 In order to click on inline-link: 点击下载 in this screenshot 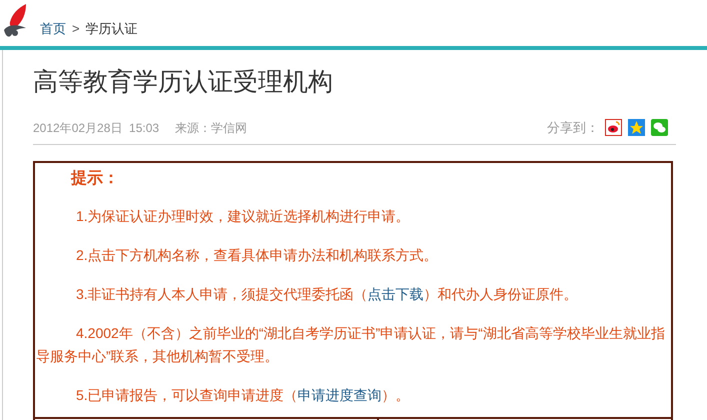, I will do `click(396, 294)`.